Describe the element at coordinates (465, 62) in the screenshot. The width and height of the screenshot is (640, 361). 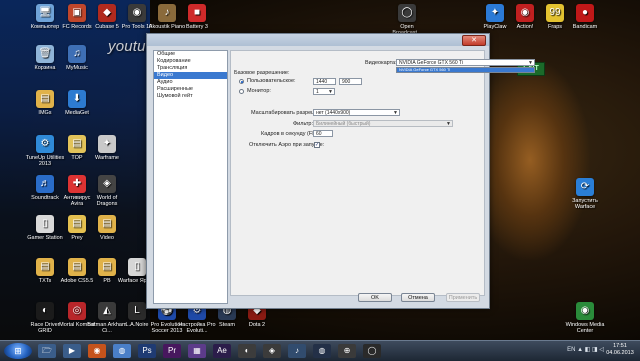
I see `videocard-select: NVIDIA GeForce GTX 560 Ti ▼` at that location.